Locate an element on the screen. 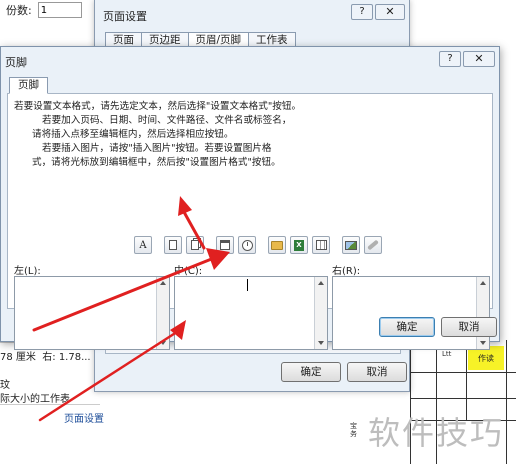 The image size is (516, 464). format-picture-button is located at coordinates (373, 245).